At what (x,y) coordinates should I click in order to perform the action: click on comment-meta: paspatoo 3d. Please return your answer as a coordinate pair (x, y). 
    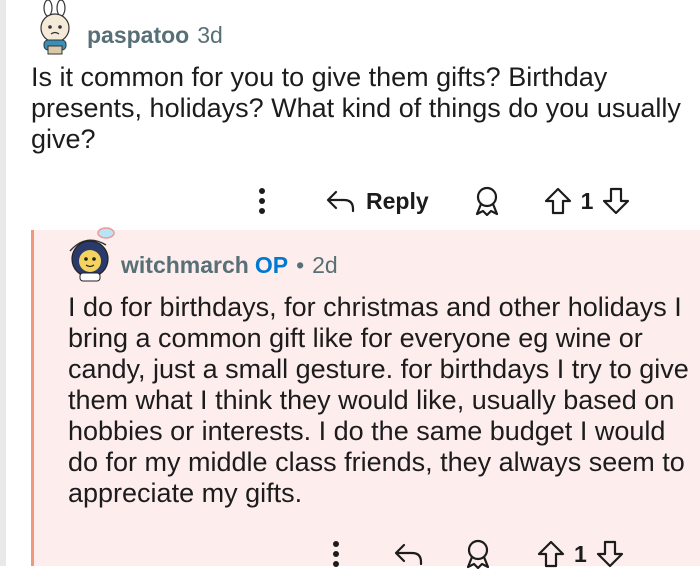
    Looking at the image, I should click on (155, 35).